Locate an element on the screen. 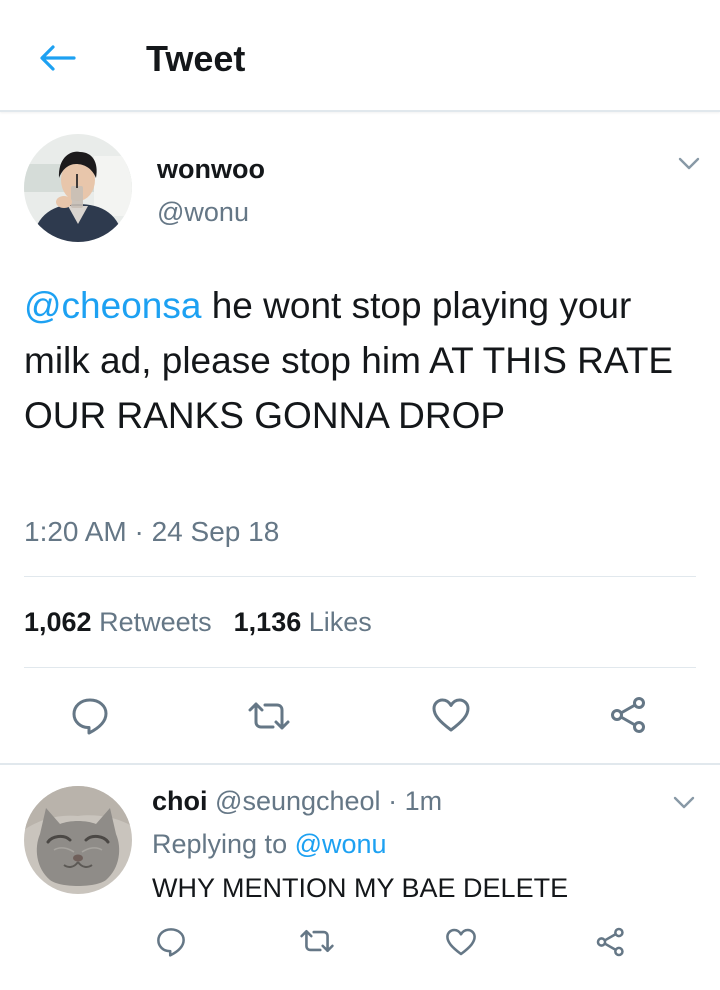 The width and height of the screenshot is (720, 990). back-button is located at coordinates (58, 58).